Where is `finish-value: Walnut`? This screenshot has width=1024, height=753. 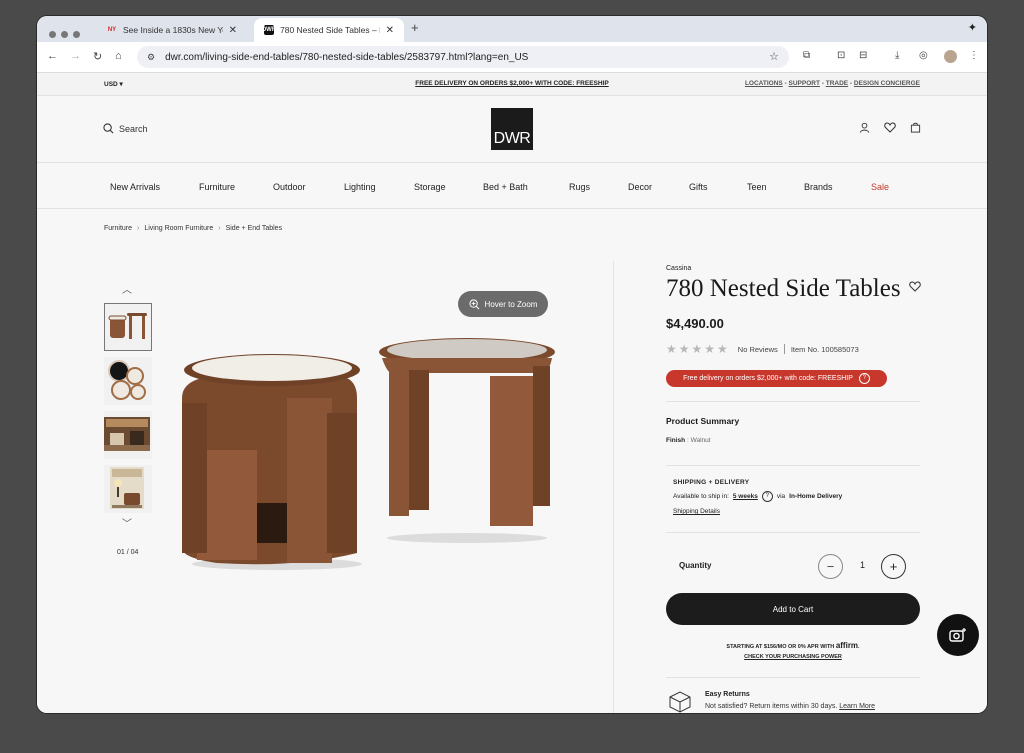 finish-value: Walnut is located at coordinates (700, 440).